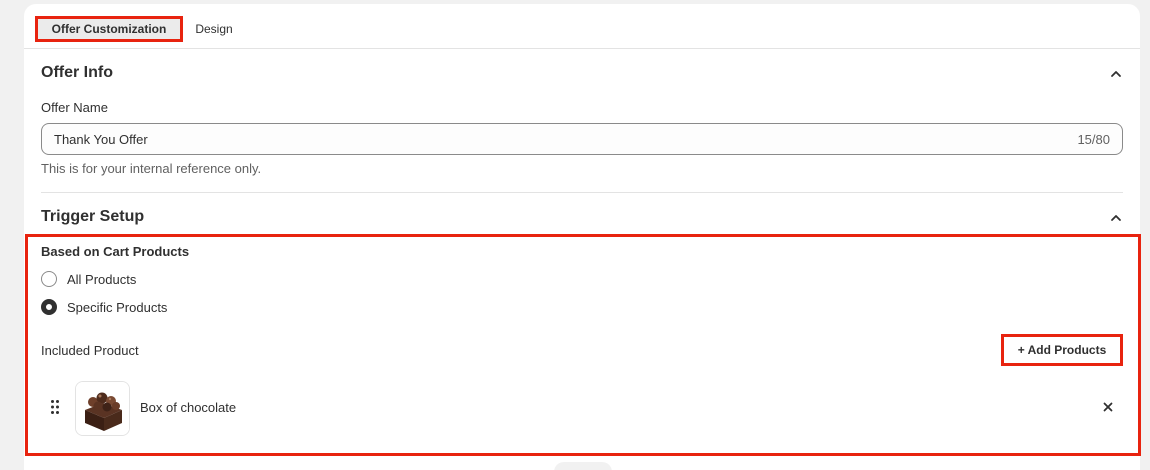  What do you see at coordinates (117, 307) in the screenshot?
I see `radio-specific-products-label: Specific Products` at bounding box center [117, 307].